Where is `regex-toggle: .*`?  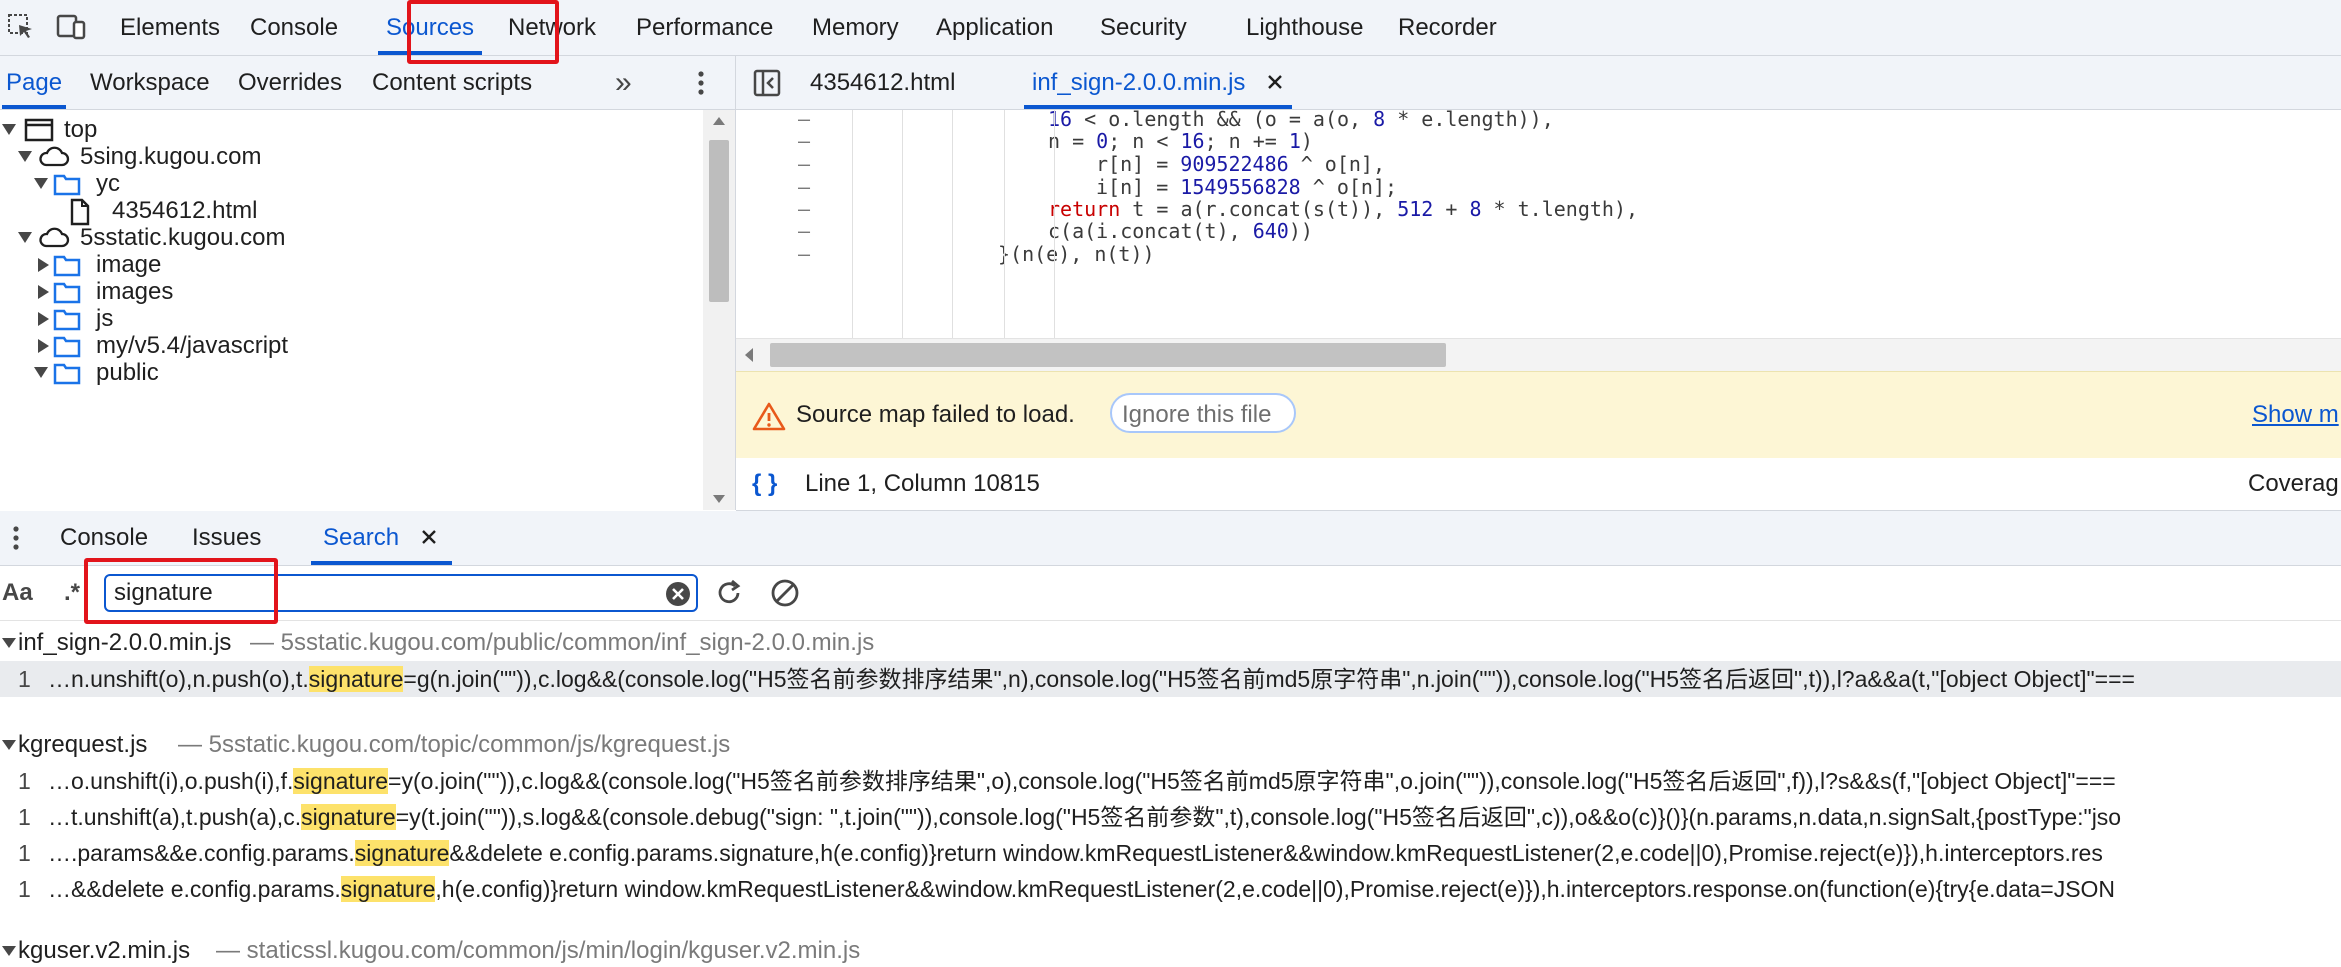
regex-toggle: .* is located at coordinates (72, 593).